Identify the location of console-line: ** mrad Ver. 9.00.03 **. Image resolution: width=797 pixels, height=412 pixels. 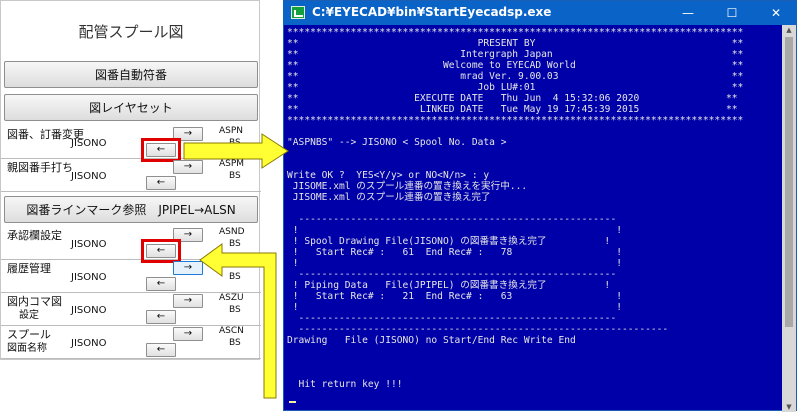
(515, 76).